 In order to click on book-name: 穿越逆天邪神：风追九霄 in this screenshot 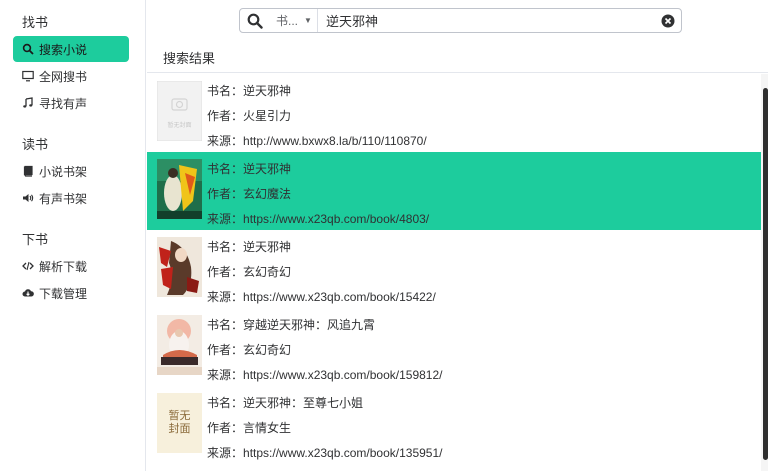, I will do `click(309, 325)`.